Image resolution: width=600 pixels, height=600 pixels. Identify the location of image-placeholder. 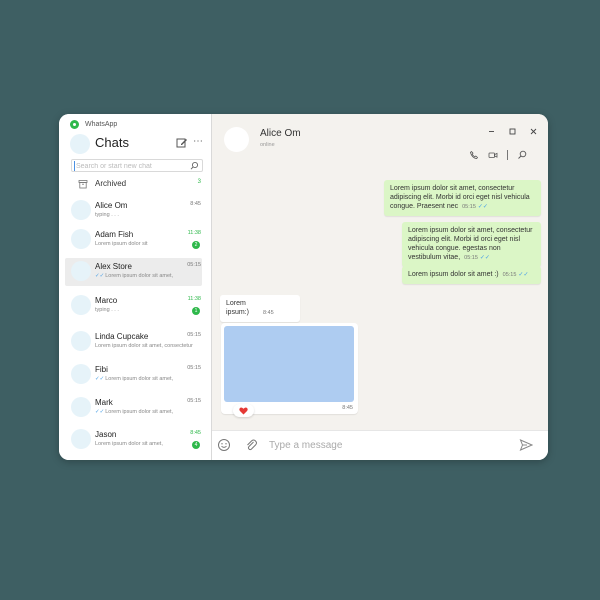
(289, 364).